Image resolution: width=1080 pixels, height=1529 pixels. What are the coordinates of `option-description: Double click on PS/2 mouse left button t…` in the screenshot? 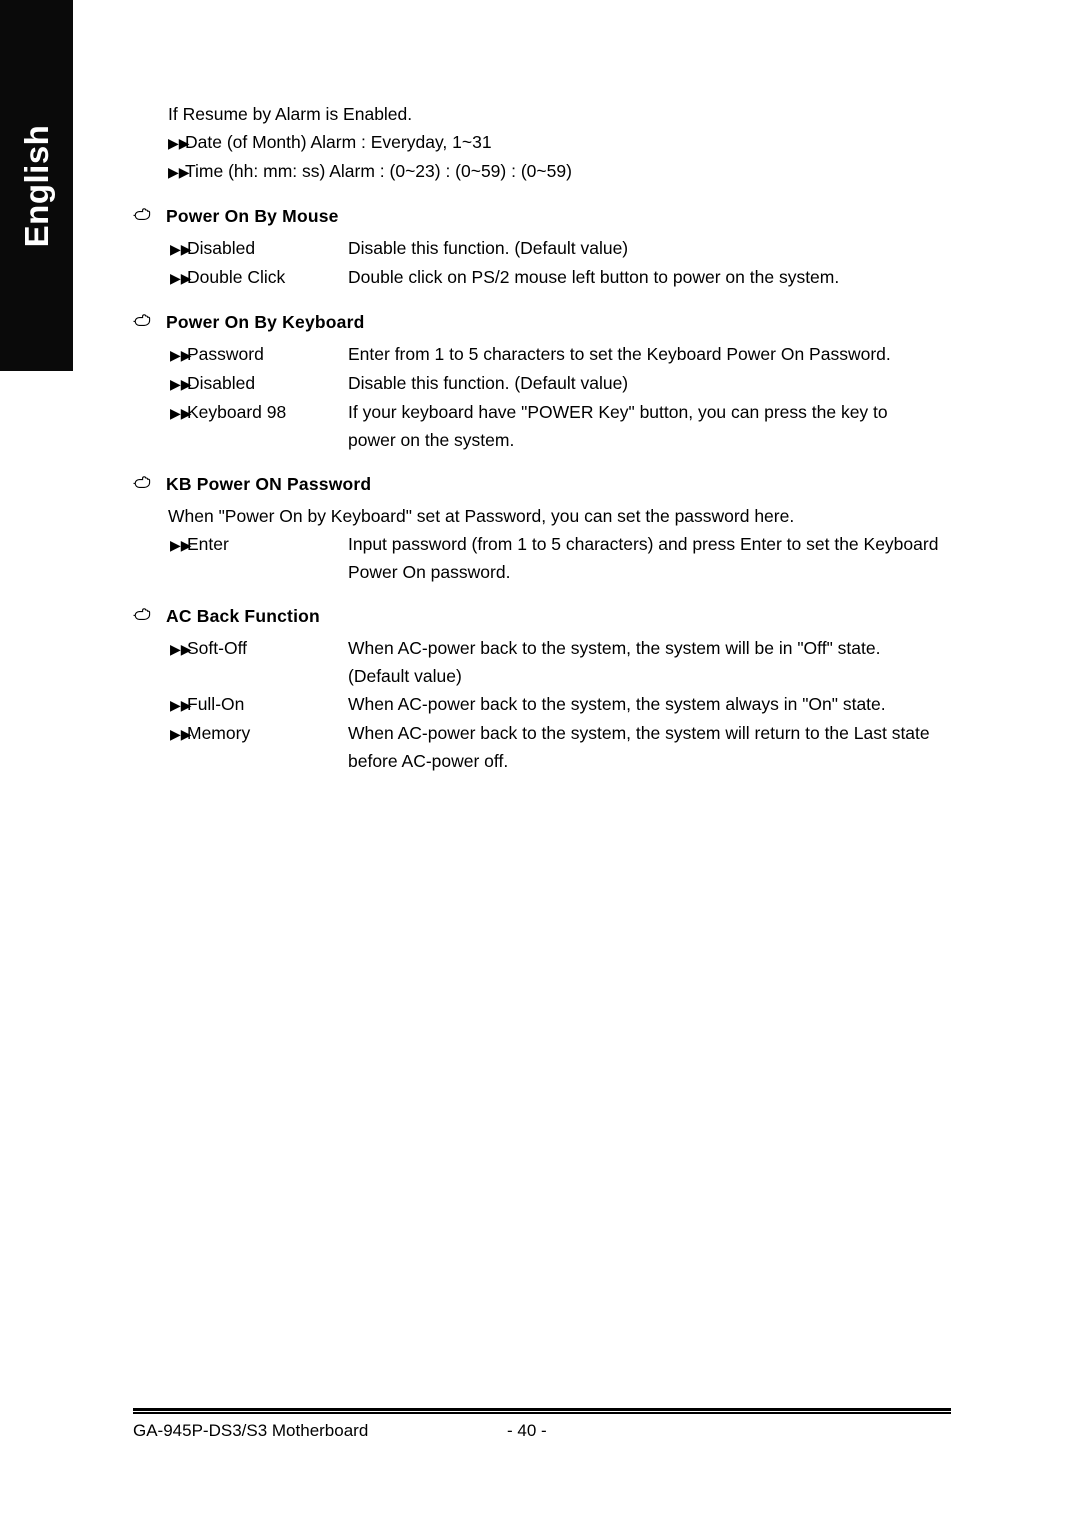 It's located at (650, 277).